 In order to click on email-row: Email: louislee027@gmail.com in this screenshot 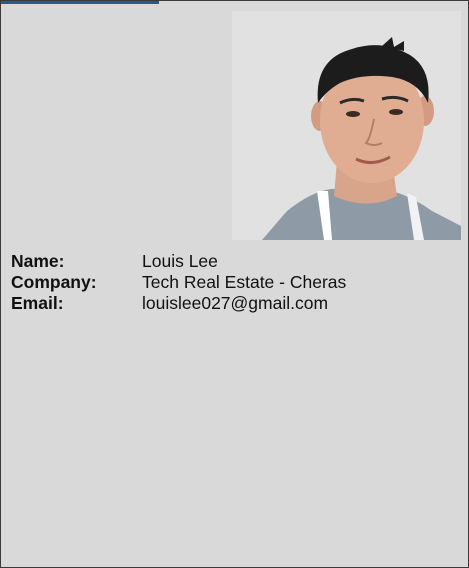, I will do `click(231, 303)`.